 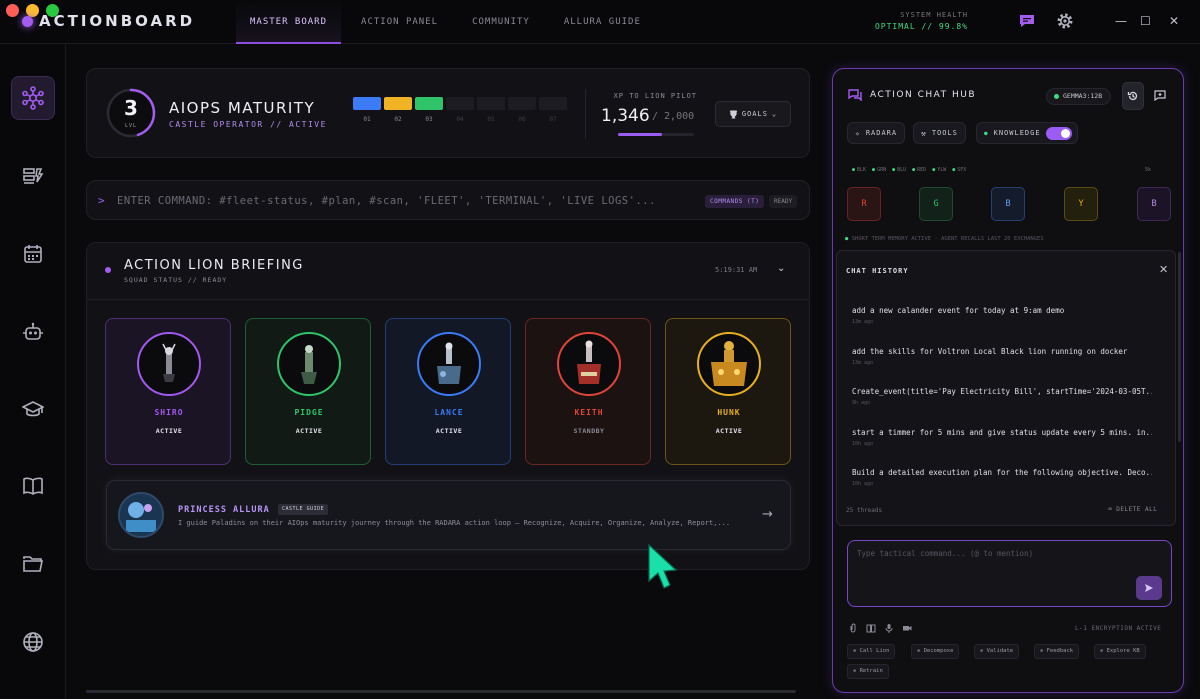 What do you see at coordinates (735, 201) in the screenshot?
I see `commands-shortcut-badge: COMMANDS (T)` at bounding box center [735, 201].